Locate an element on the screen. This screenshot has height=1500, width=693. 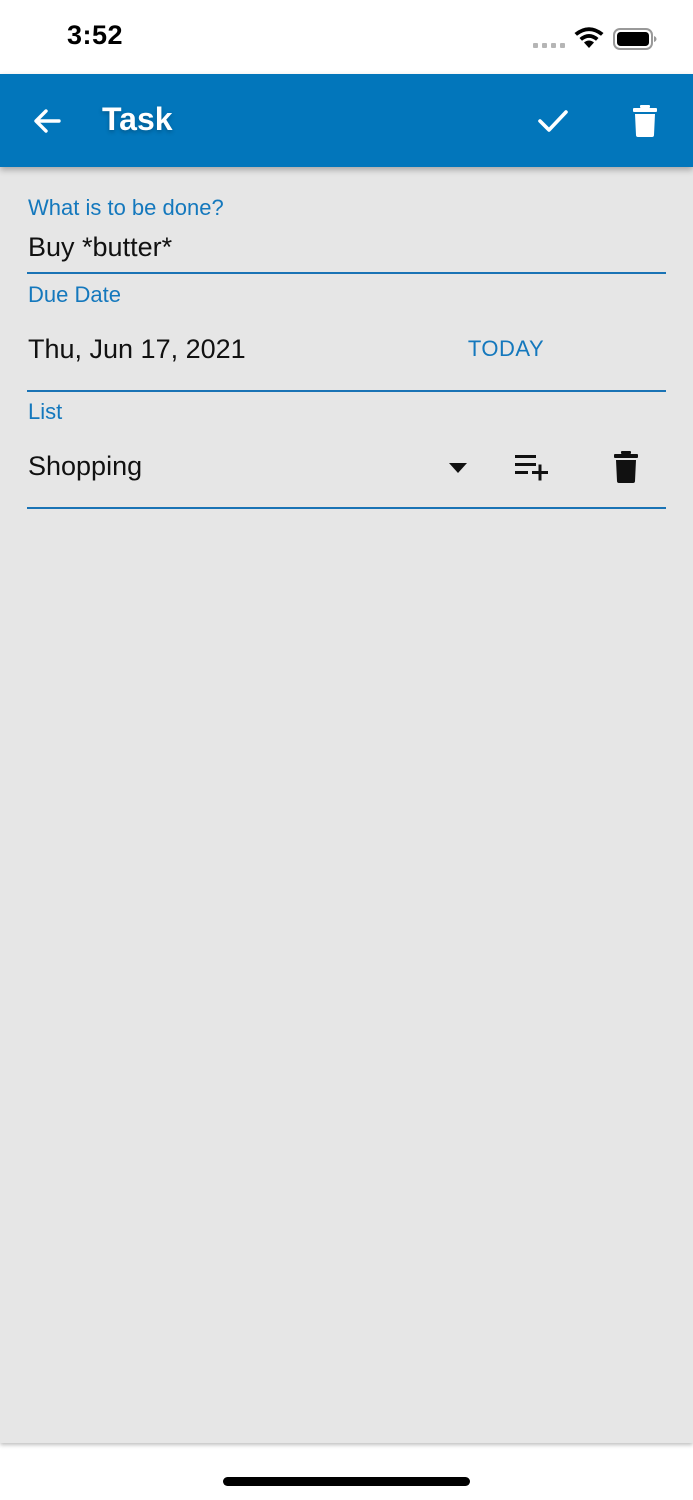
dropdown-arrow-icon is located at coordinates (458, 467).